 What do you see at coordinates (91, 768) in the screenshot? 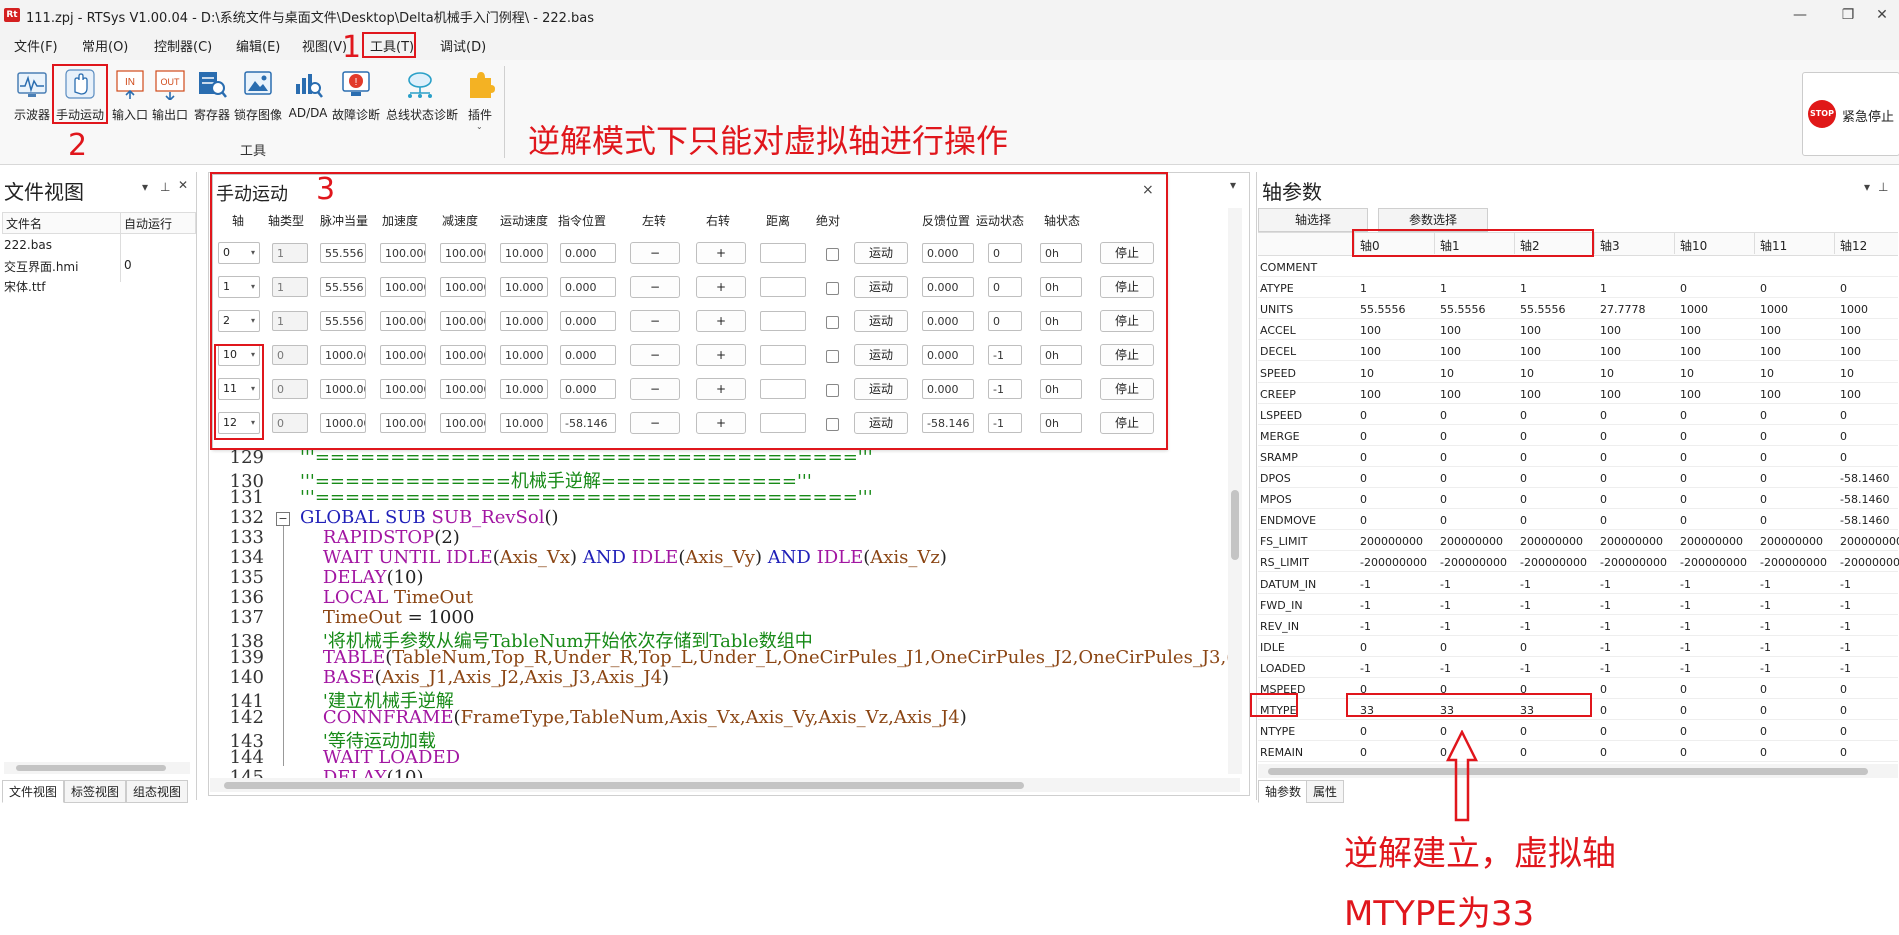
I see `file-hscroll-thumb` at bounding box center [91, 768].